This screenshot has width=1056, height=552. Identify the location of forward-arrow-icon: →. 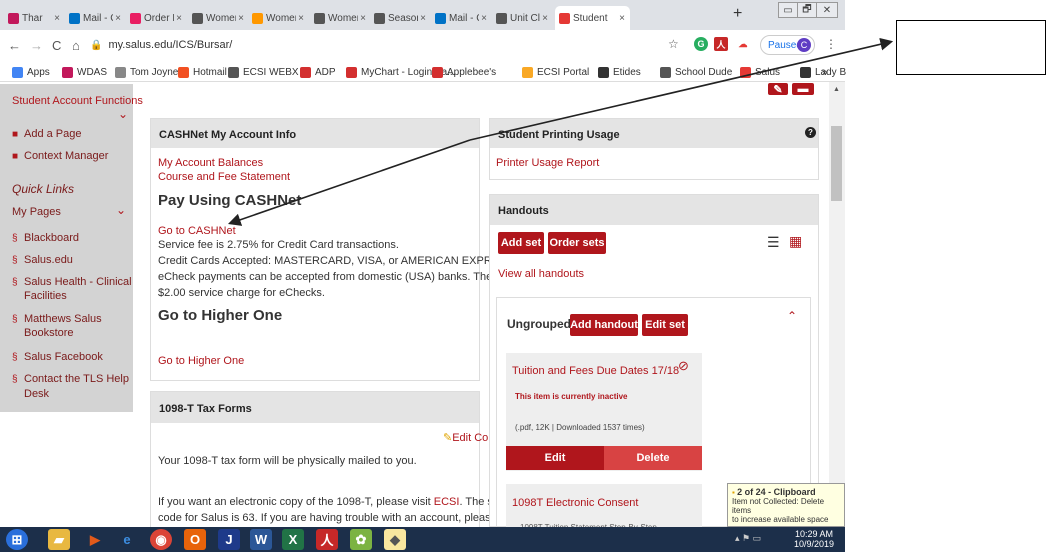
(36, 45).